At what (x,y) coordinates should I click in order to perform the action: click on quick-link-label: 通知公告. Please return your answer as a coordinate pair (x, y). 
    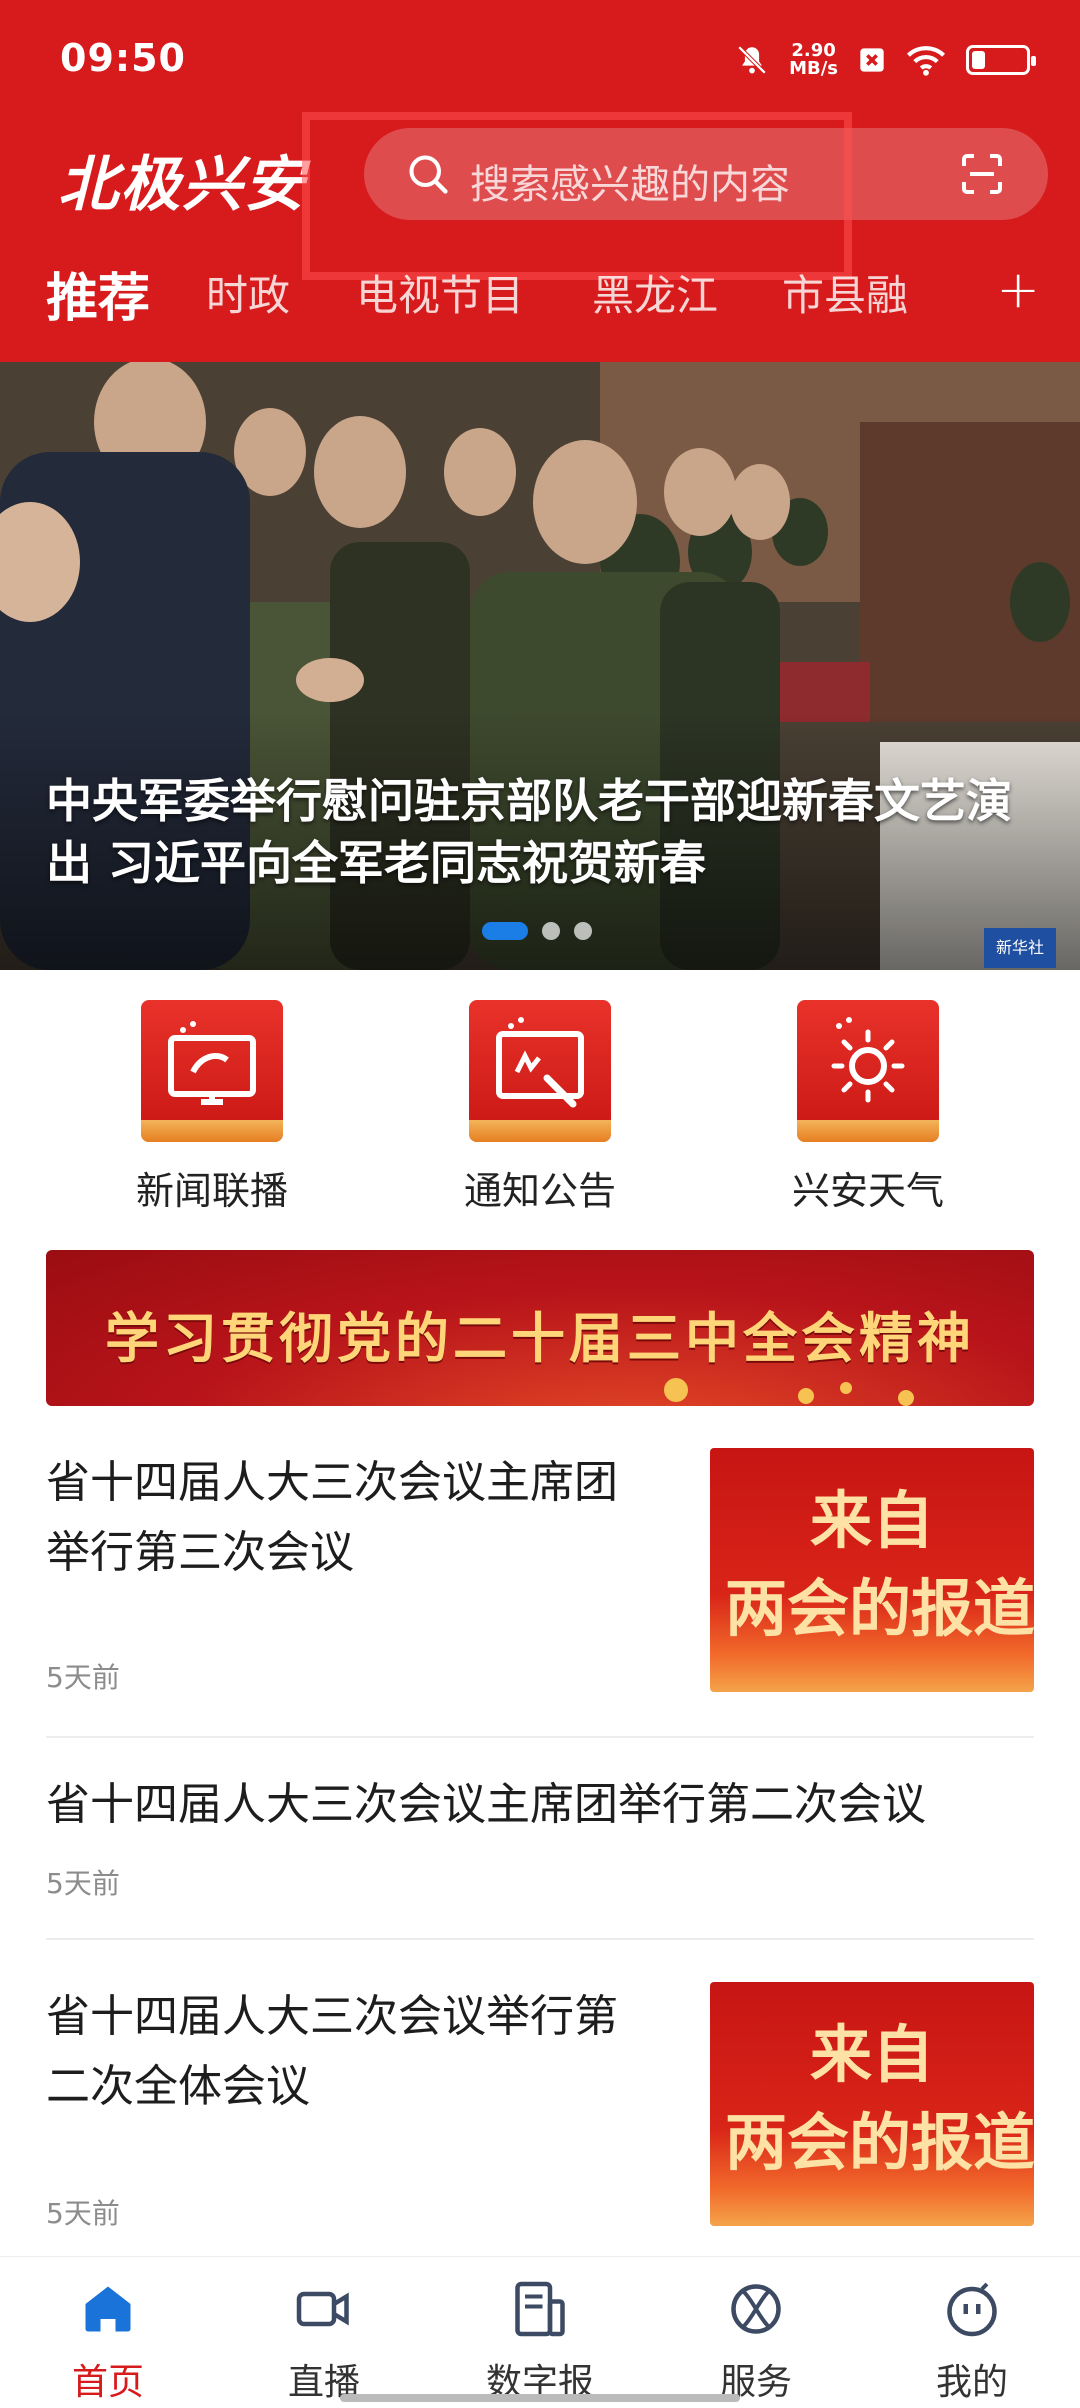
    Looking at the image, I should click on (539, 1191).